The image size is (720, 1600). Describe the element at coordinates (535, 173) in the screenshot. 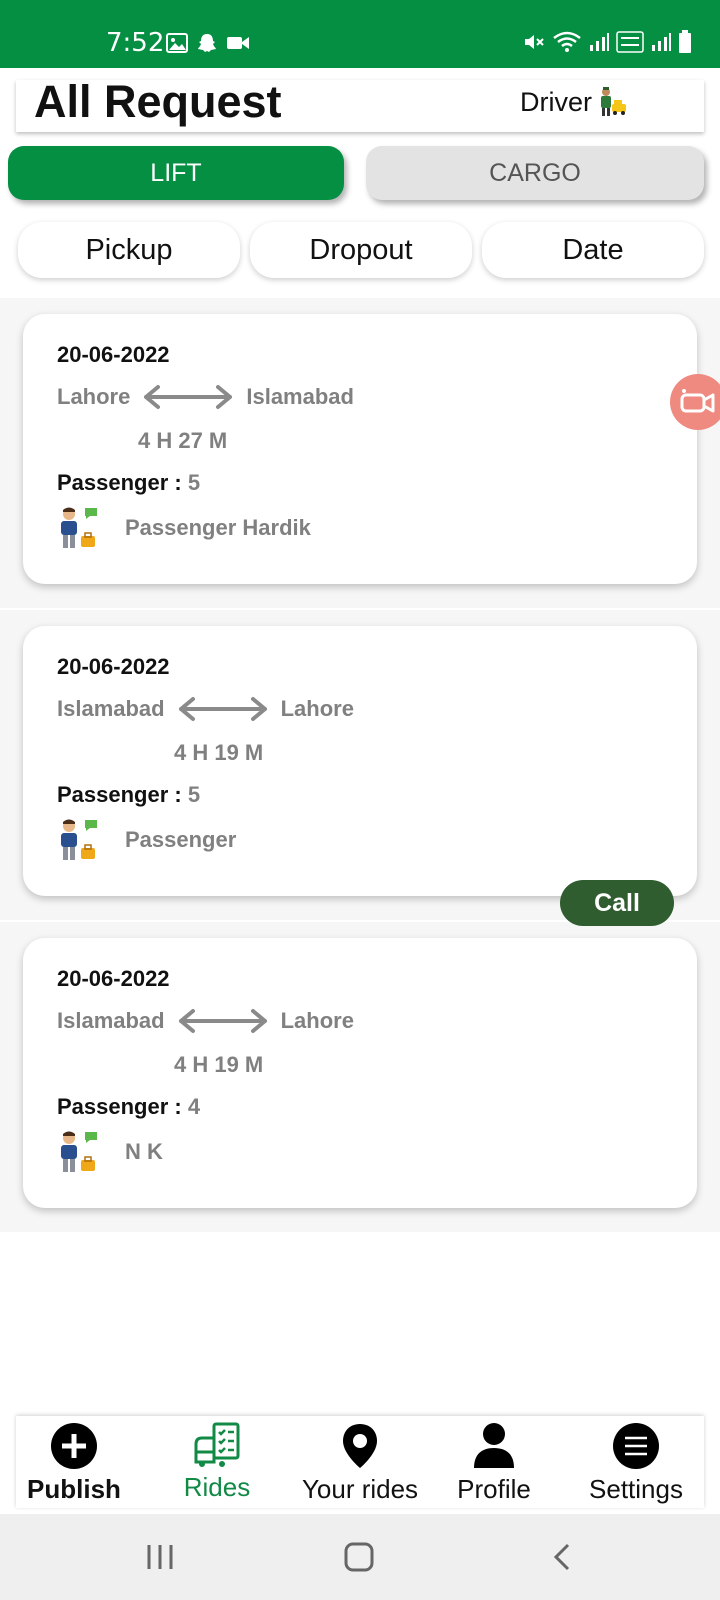

I see `tab-cargo: CARGO` at that location.